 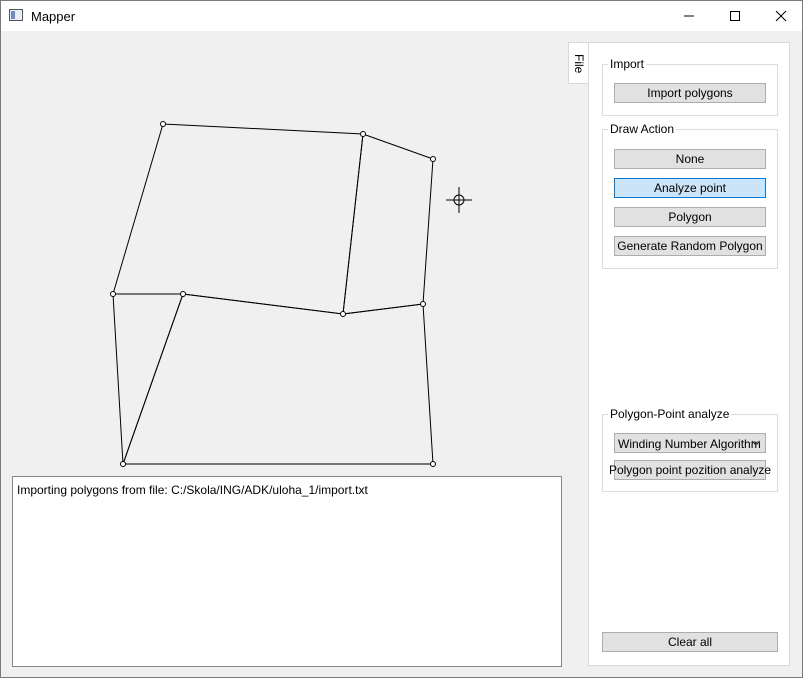 What do you see at coordinates (690, 188) in the screenshot?
I see `analyze-point-button: Analyze point` at bounding box center [690, 188].